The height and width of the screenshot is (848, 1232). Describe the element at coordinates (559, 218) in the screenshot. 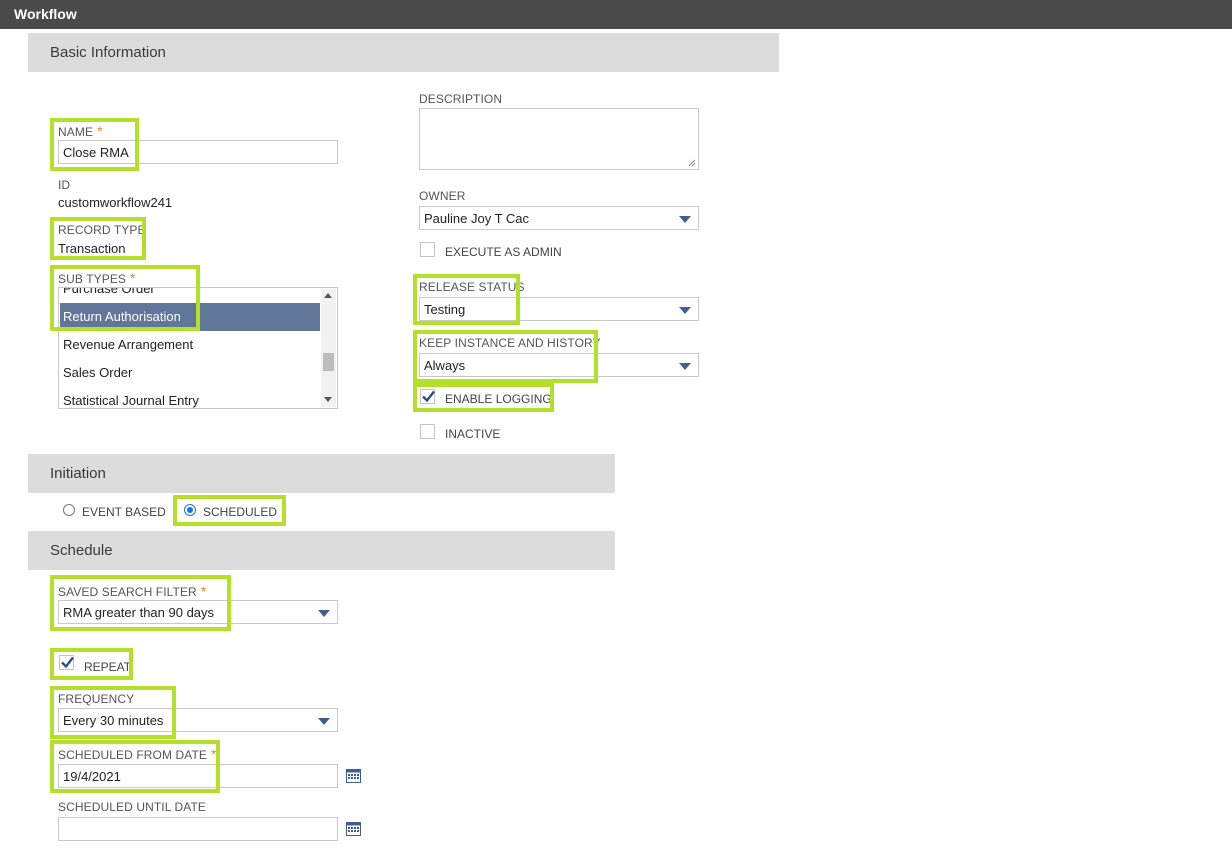

I see `owner-select: Pauline Joy T Cac` at that location.